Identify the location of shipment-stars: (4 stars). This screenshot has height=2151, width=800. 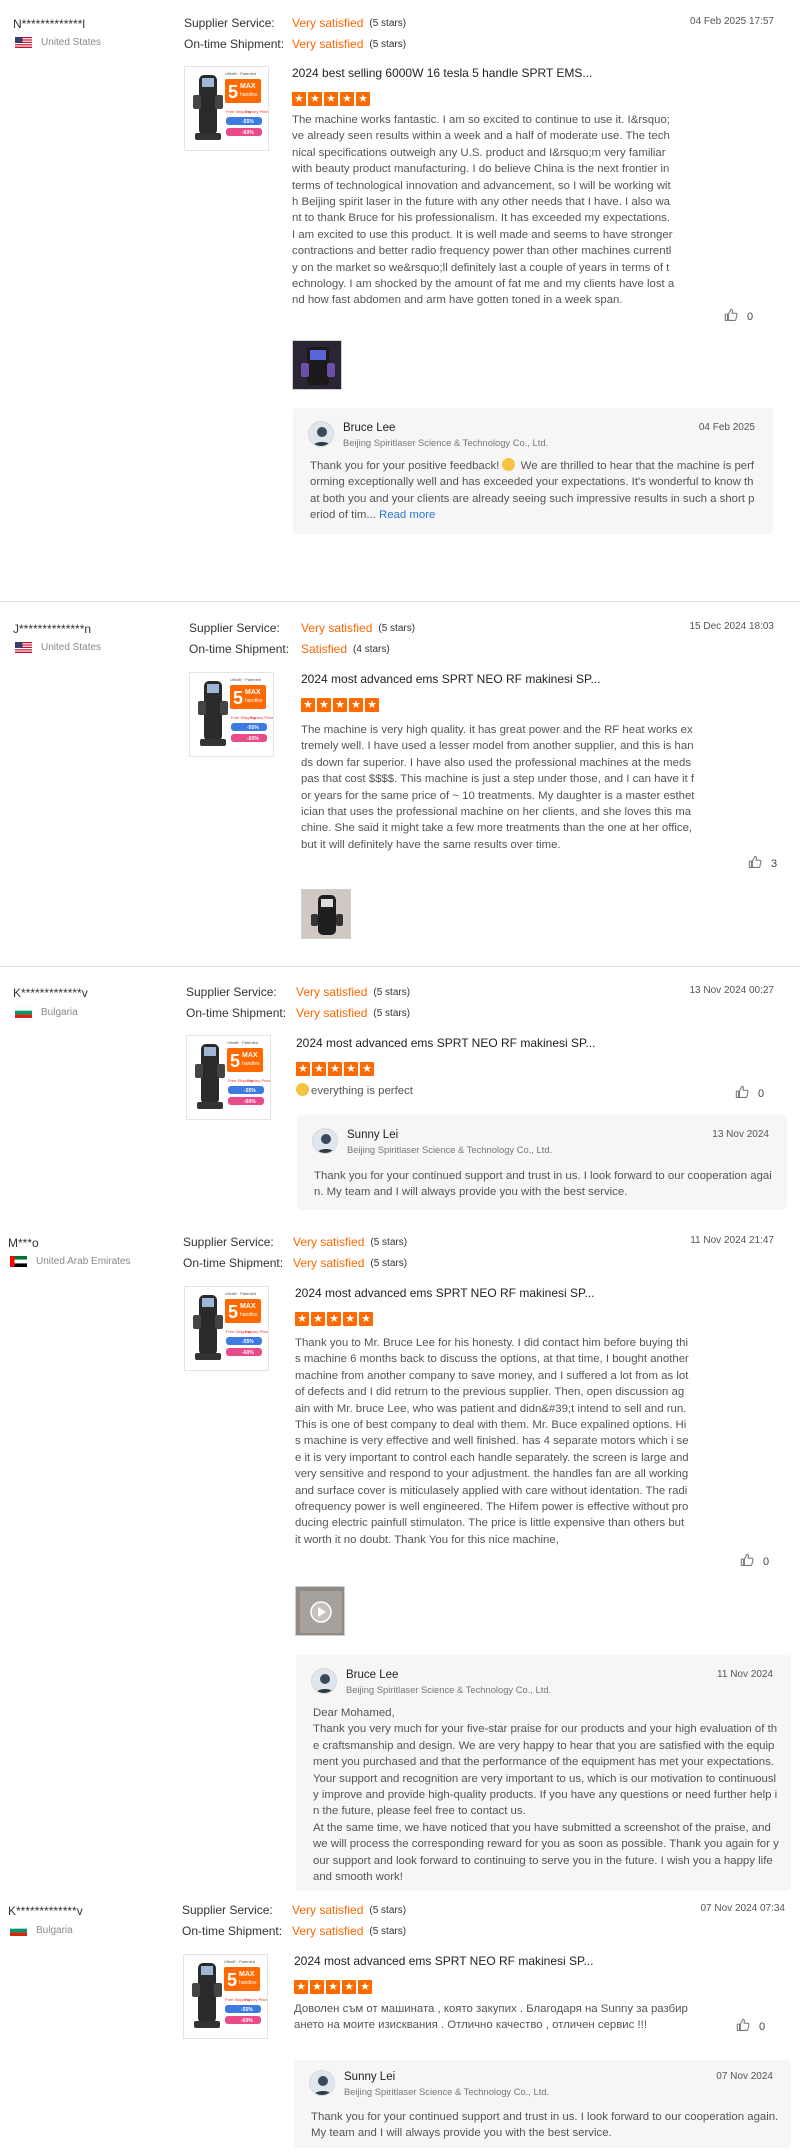
(371, 649).